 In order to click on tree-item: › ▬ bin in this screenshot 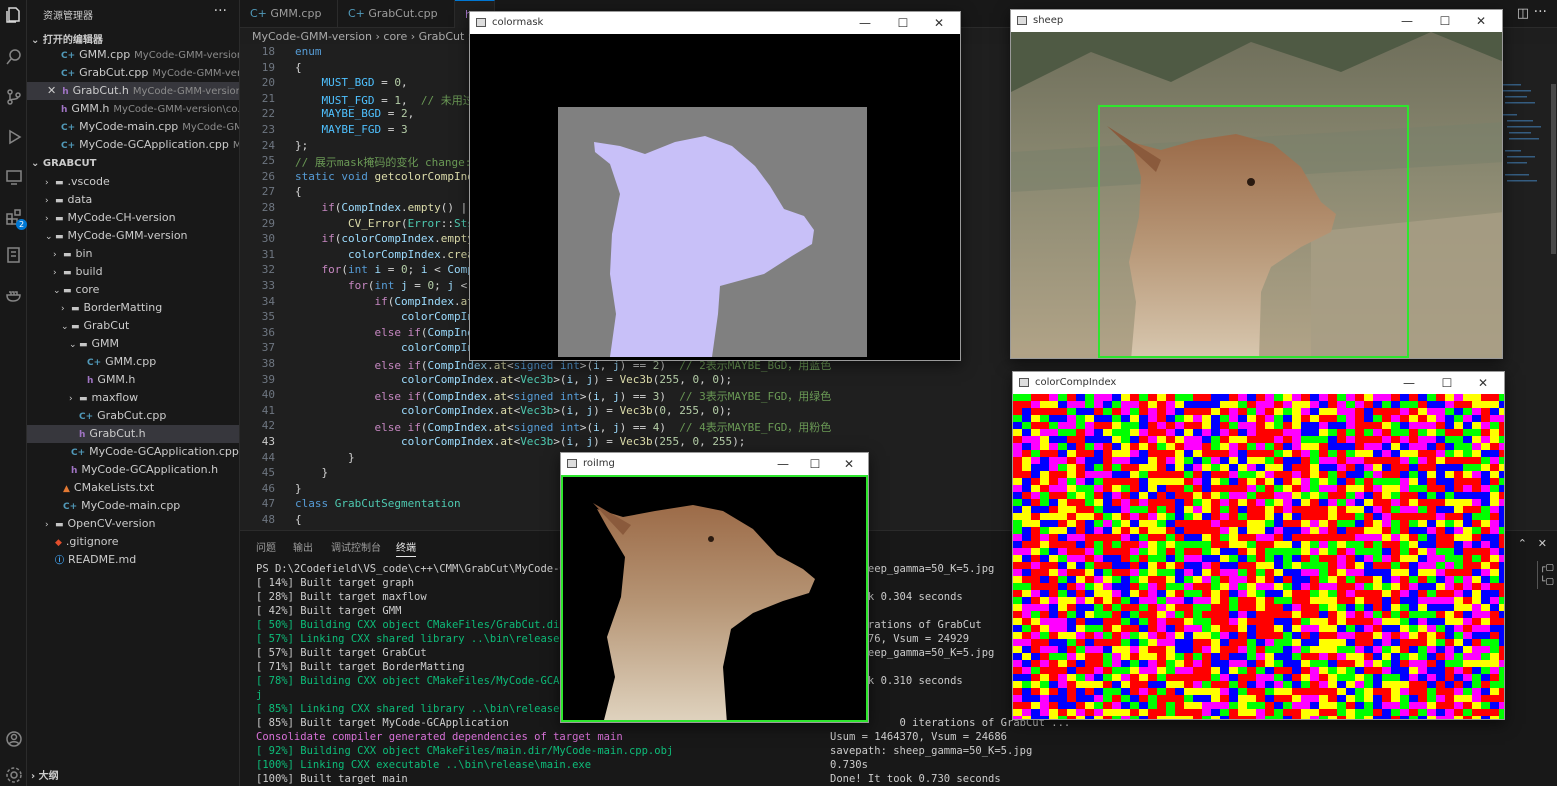, I will do `click(133, 254)`.